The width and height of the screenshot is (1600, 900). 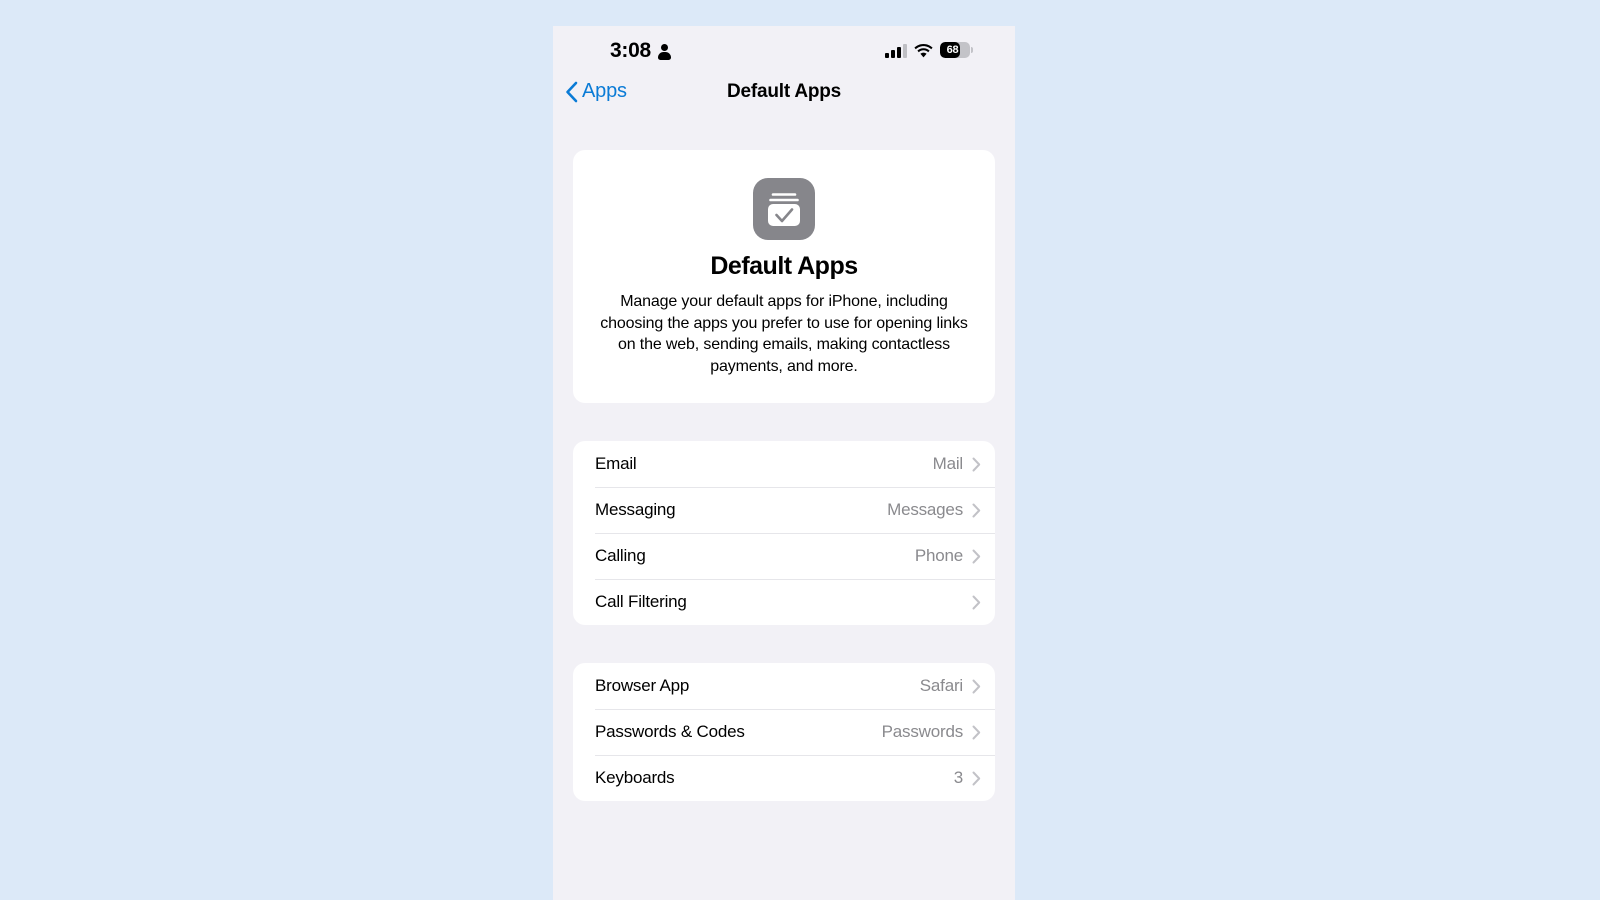 I want to click on status-bar-left: 3:08, so click(x=641, y=51).